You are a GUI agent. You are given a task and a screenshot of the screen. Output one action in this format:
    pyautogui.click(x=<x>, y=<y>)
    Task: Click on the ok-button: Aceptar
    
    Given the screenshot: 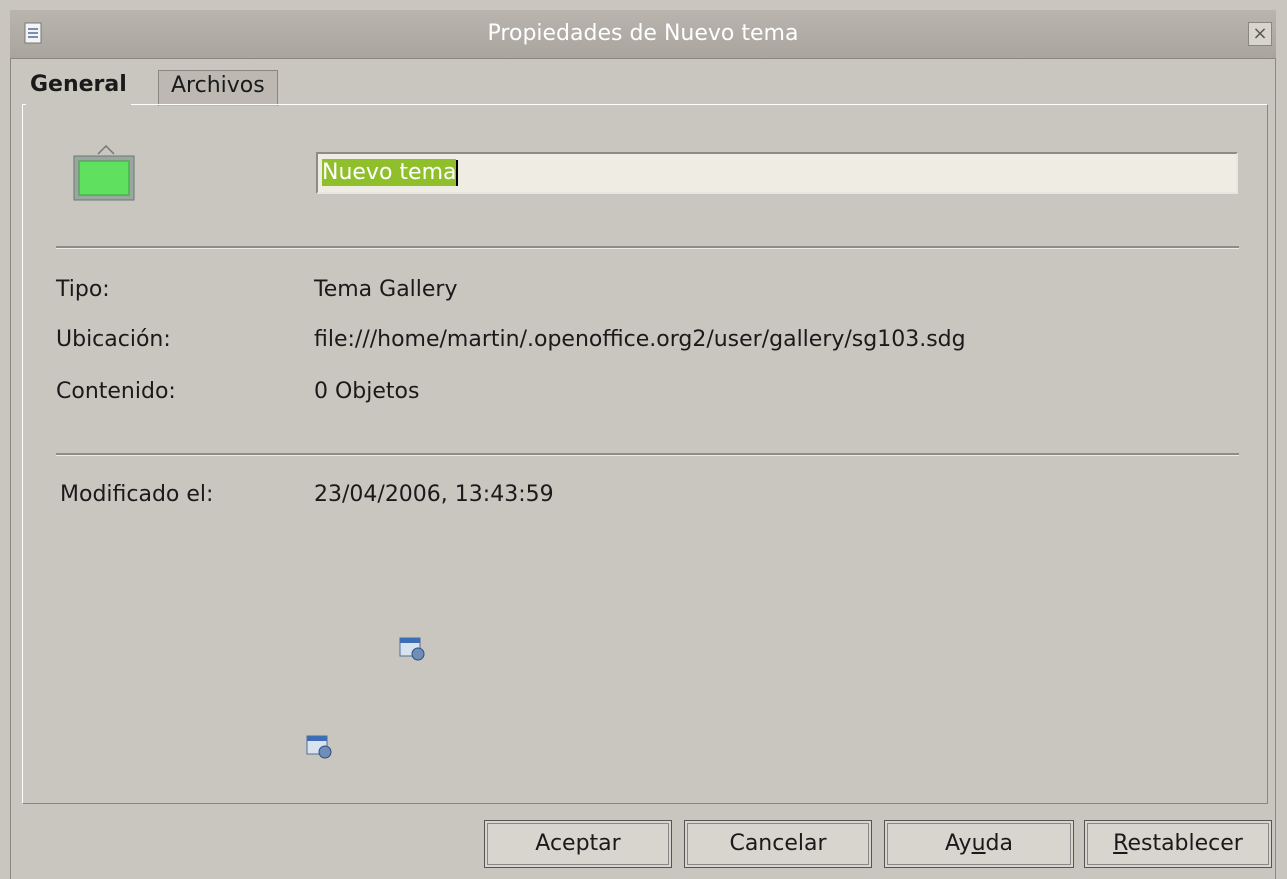 What is the action you would take?
    pyautogui.click(x=578, y=844)
    